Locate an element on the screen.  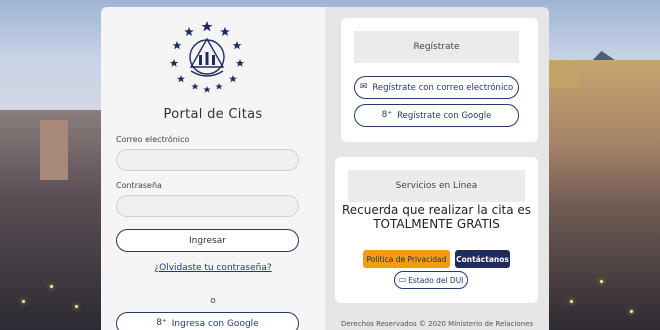
id-card-icon: ▭ is located at coordinates (402, 279).